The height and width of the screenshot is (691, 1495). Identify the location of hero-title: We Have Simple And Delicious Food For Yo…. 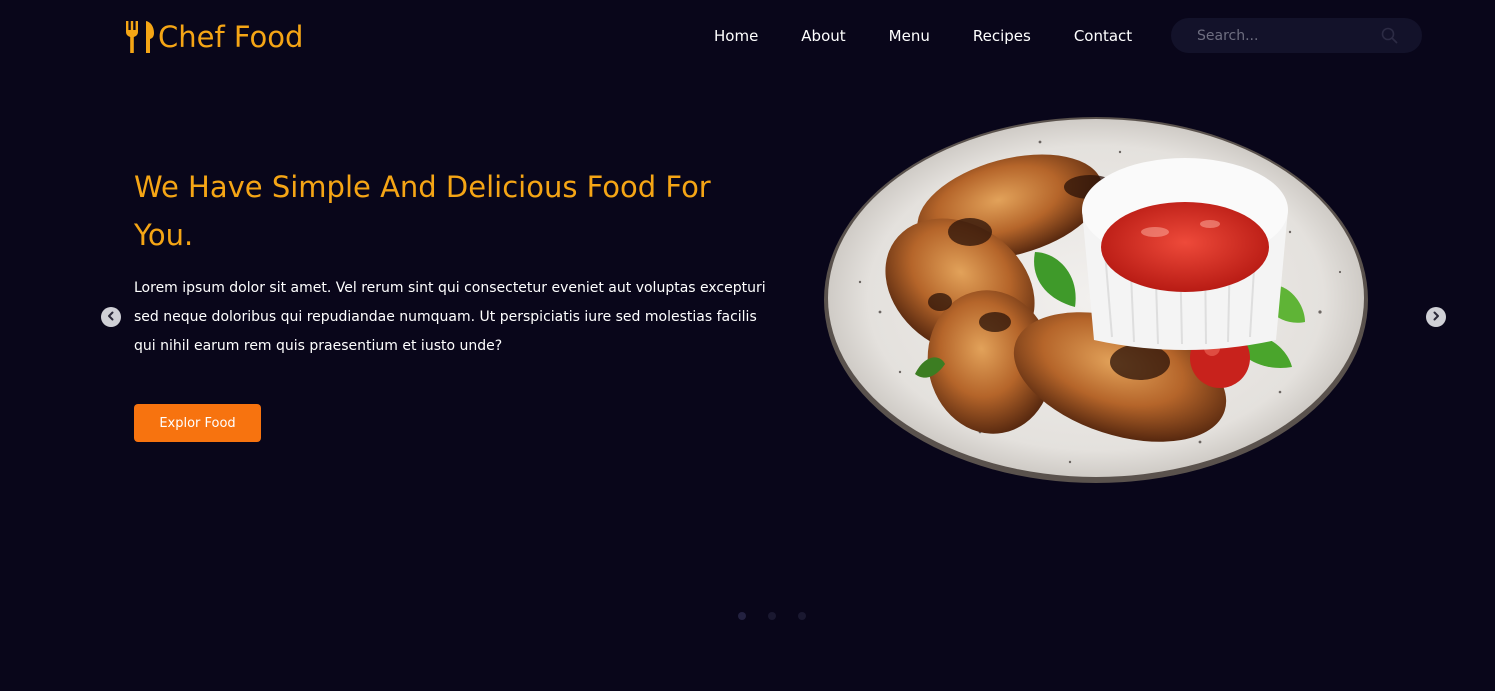
(422, 211).